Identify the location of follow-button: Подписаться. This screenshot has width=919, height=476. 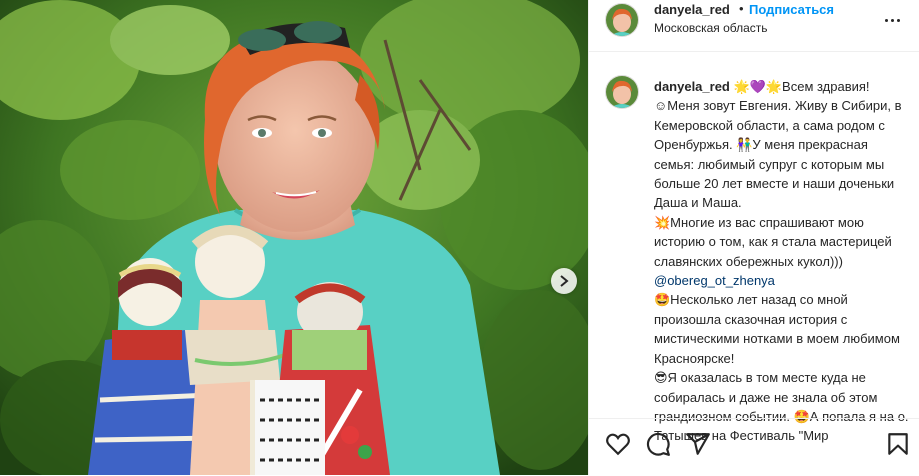
(791, 9).